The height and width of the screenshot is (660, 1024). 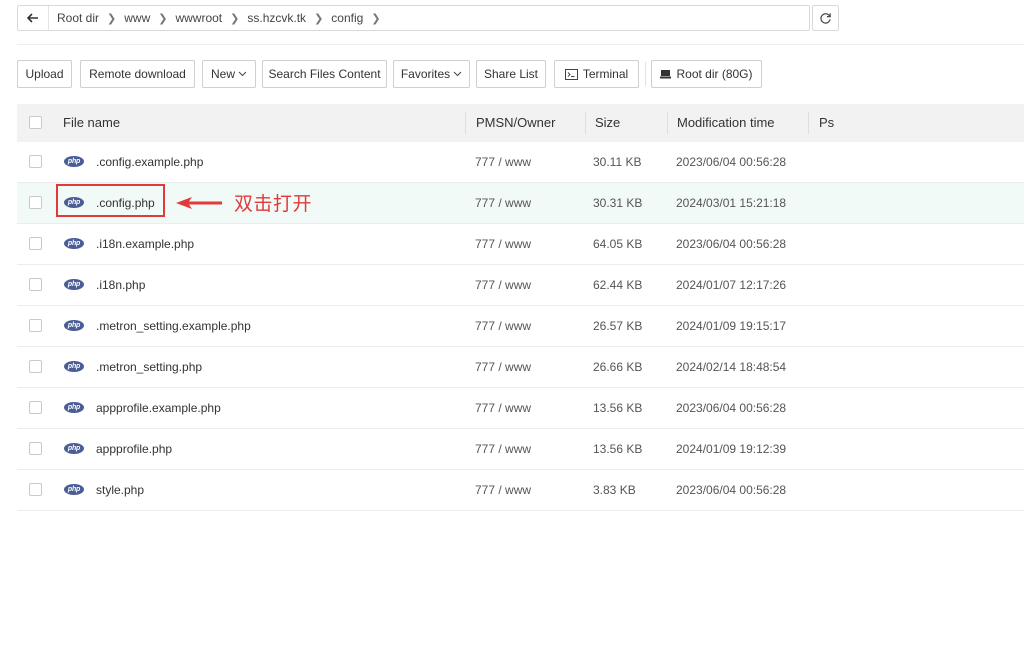 What do you see at coordinates (137, 74) in the screenshot?
I see `remote-download-button: Remote download` at bounding box center [137, 74].